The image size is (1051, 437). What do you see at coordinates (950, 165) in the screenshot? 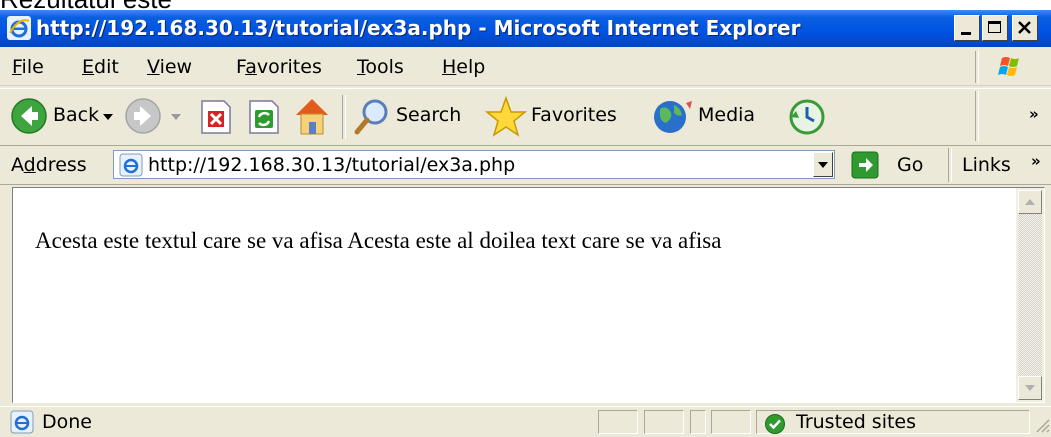
I see `links-separator` at bounding box center [950, 165].